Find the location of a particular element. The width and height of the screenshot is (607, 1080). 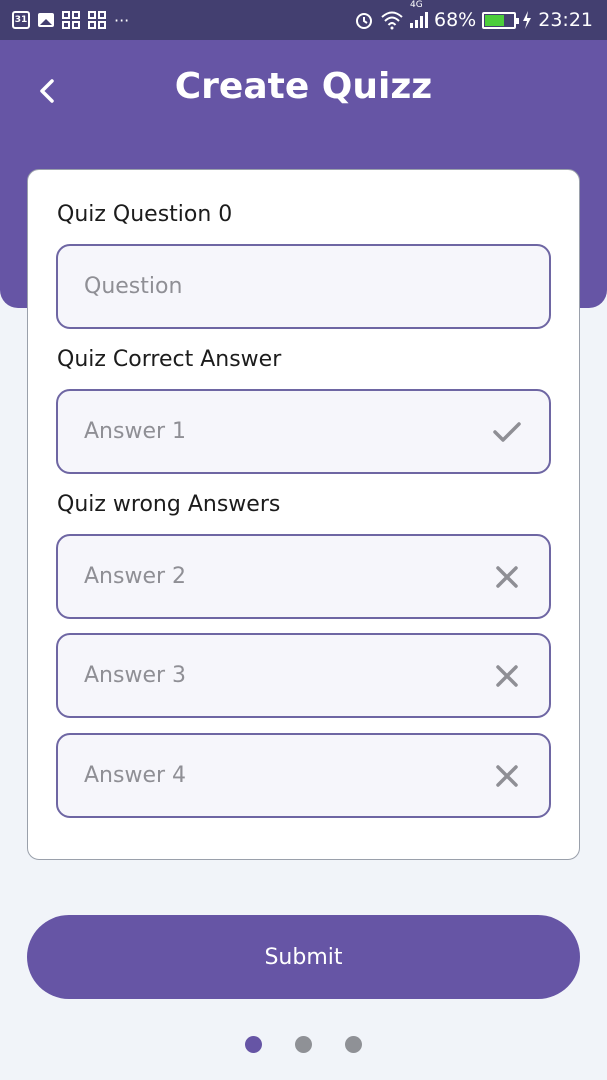

correct-answer-input is located at coordinates (287, 431).